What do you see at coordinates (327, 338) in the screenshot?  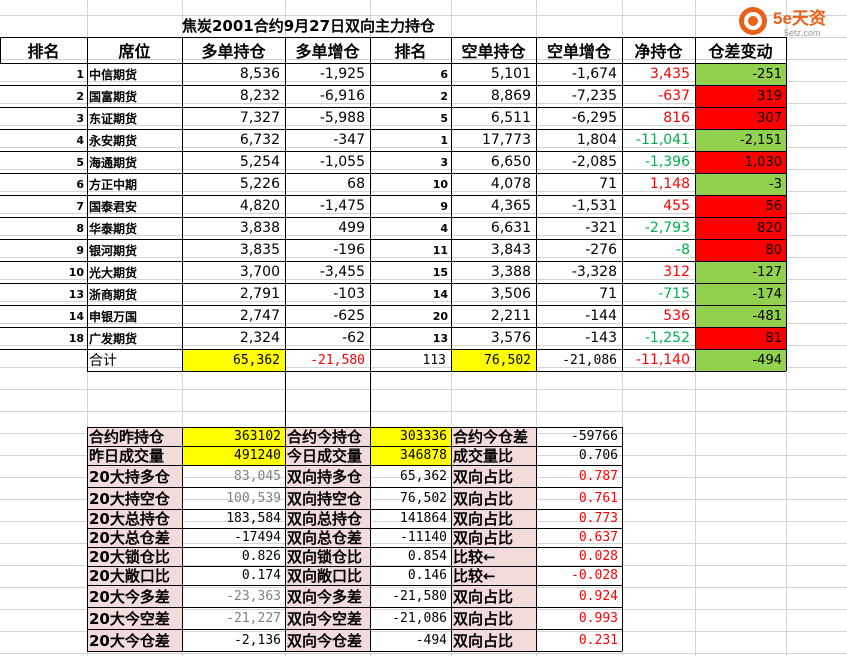 I see `table-cell-long_chg: -62` at bounding box center [327, 338].